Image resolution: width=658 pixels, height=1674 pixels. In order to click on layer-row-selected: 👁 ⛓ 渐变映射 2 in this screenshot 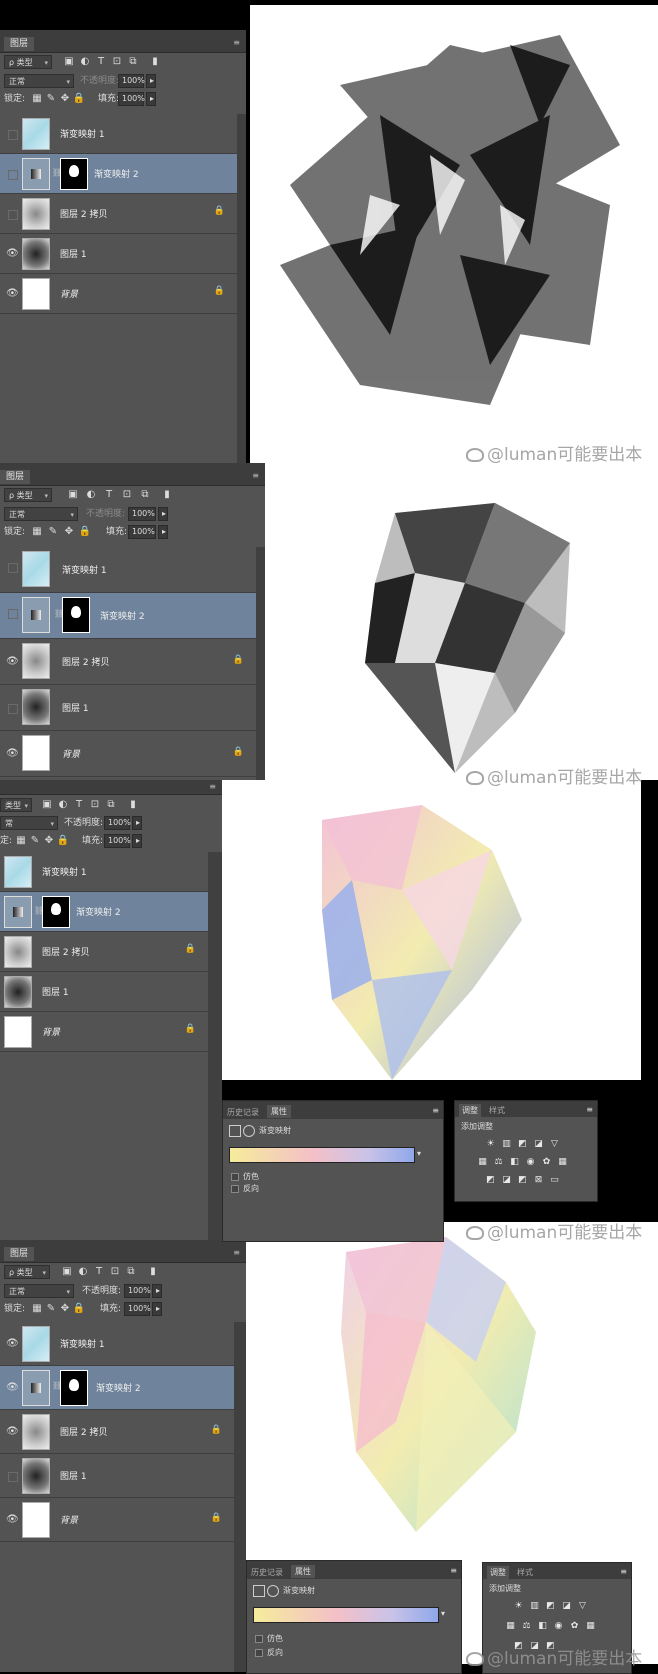, I will do `click(117, 1388)`.